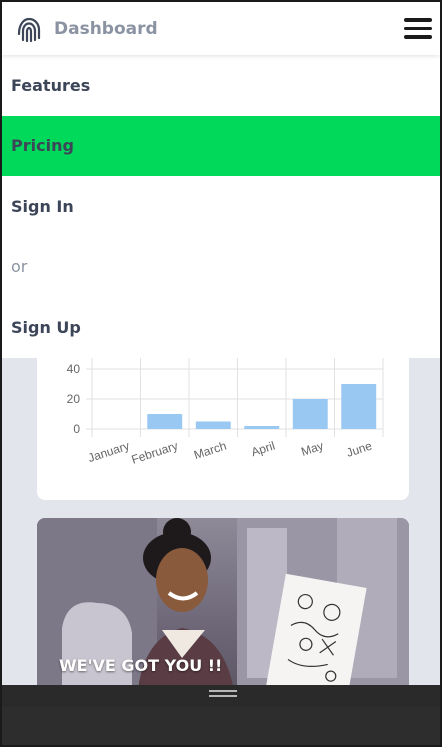 Image resolution: width=442 pixels, height=747 pixels. I want to click on top-nav-bar: Dashboard, so click(221, 28).